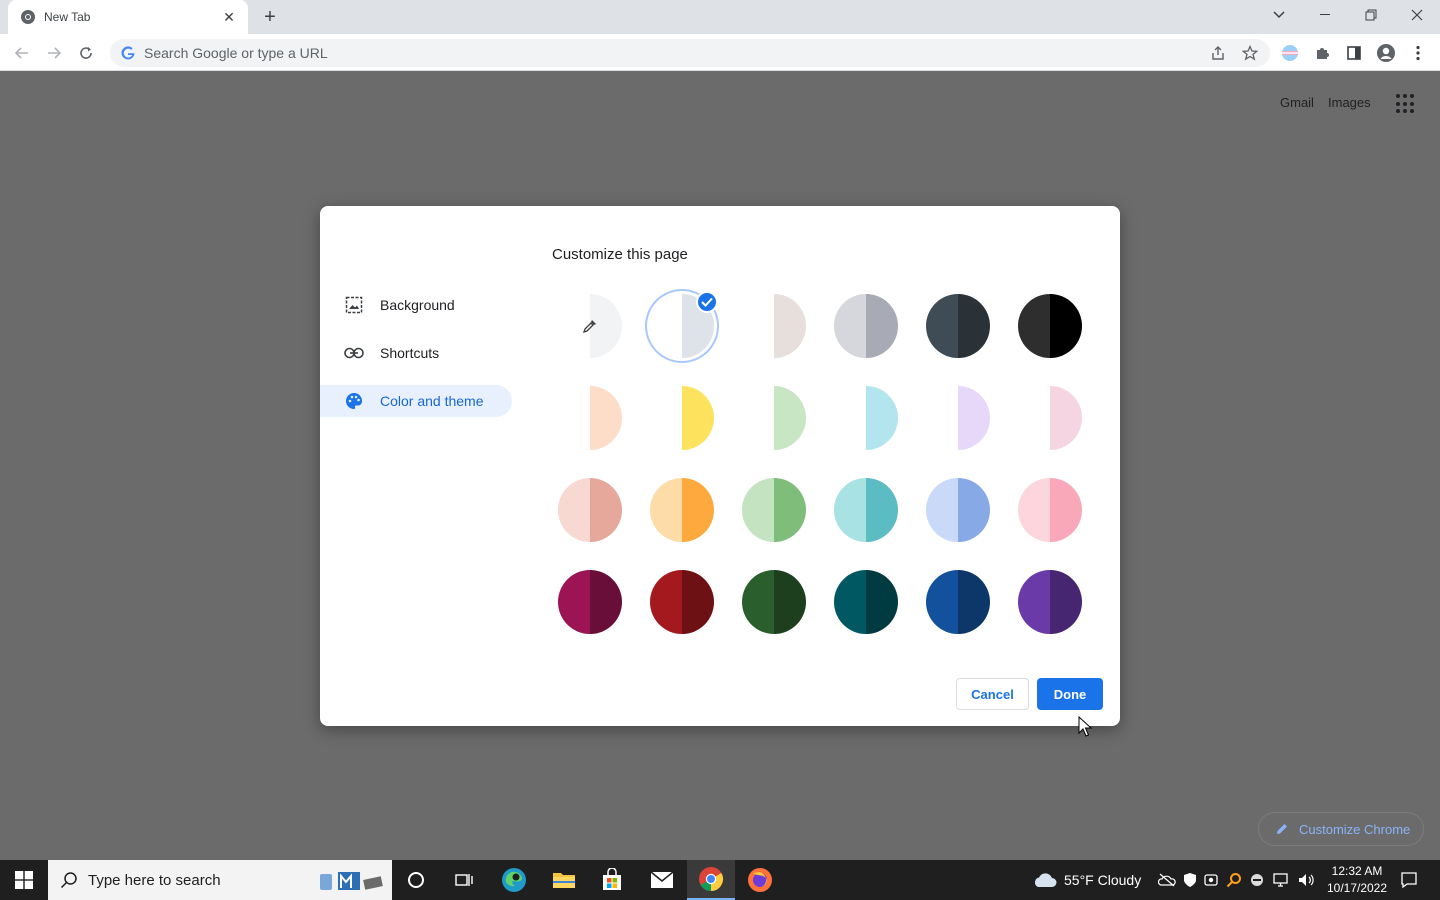 The image size is (1440, 900). What do you see at coordinates (711, 880) in the screenshot?
I see `chrome-taskbar-icon` at bounding box center [711, 880].